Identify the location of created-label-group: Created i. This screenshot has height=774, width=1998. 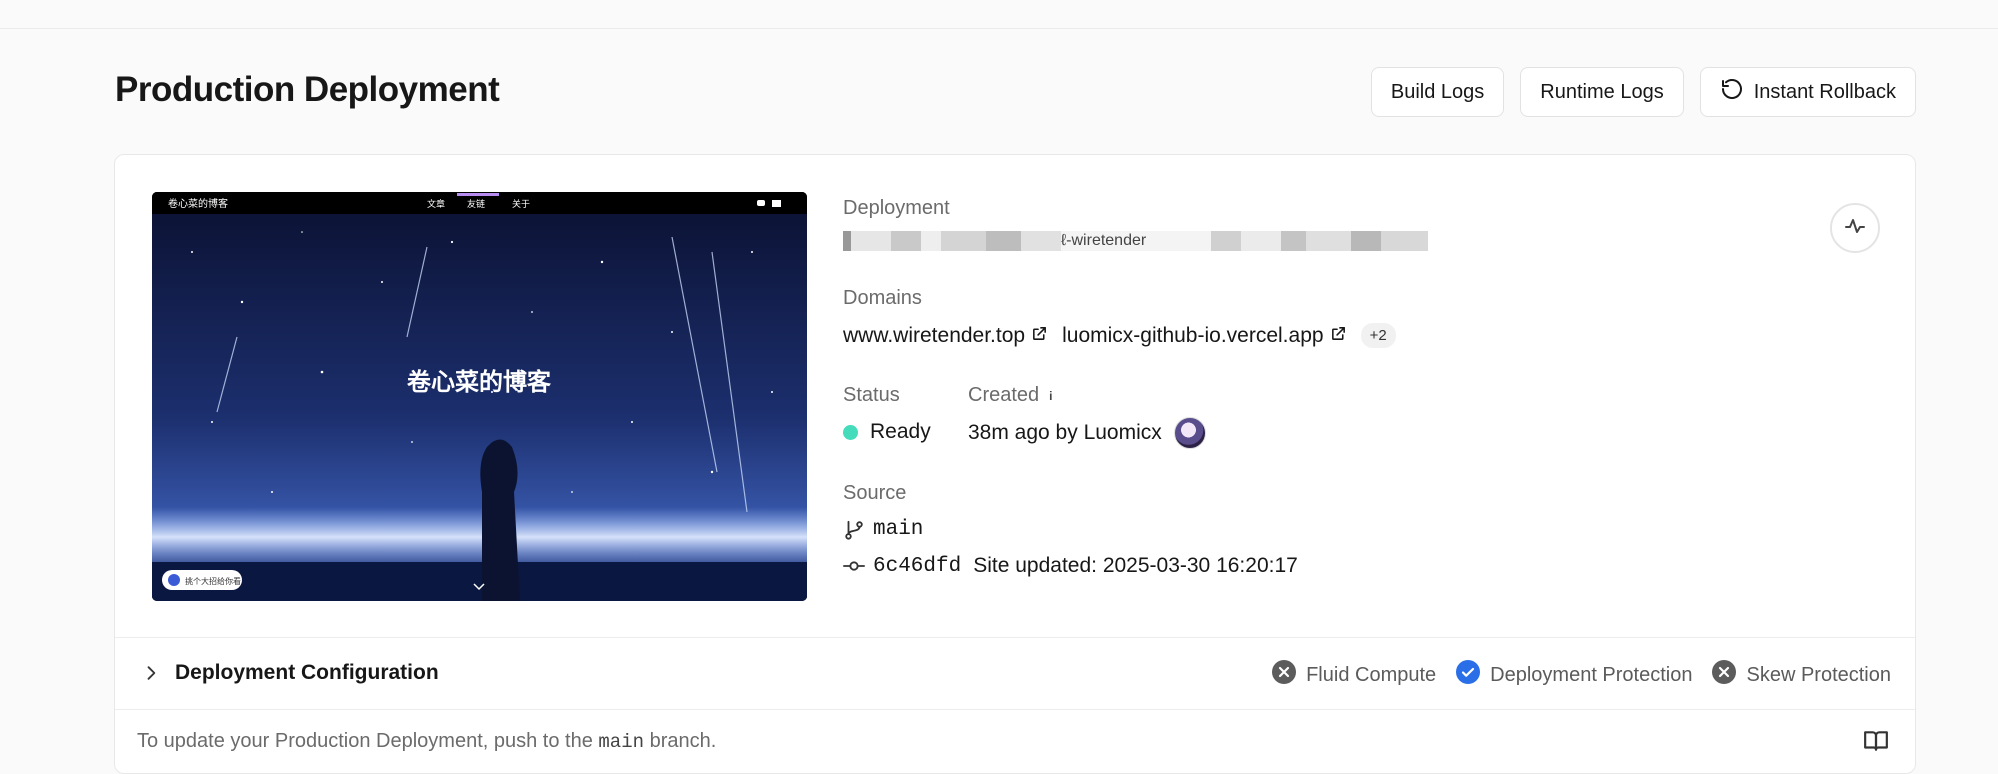
(1010, 395).